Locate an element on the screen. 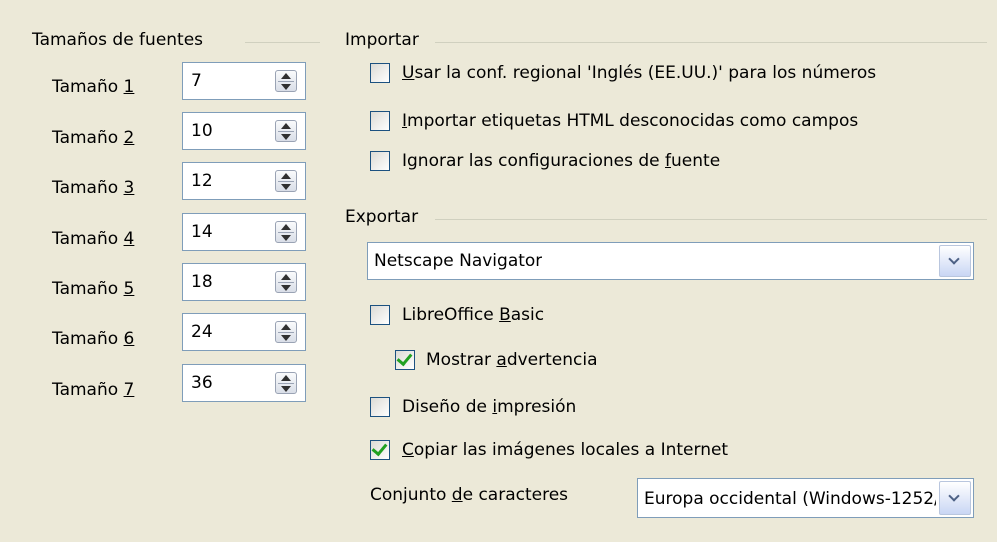 This screenshot has width=997, height=542. size-2-value: 10 is located at coordinates (202, 131).